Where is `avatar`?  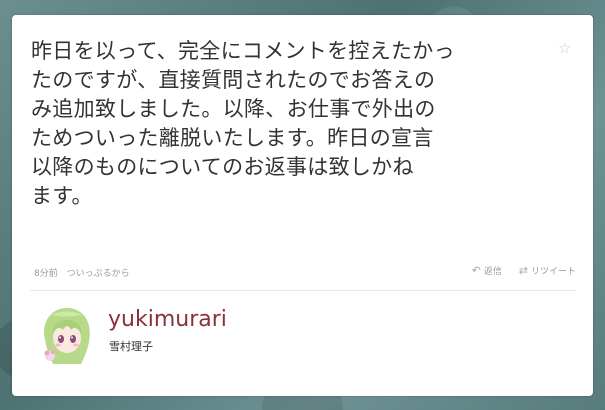
avatar is located at coordinates (67, 335).